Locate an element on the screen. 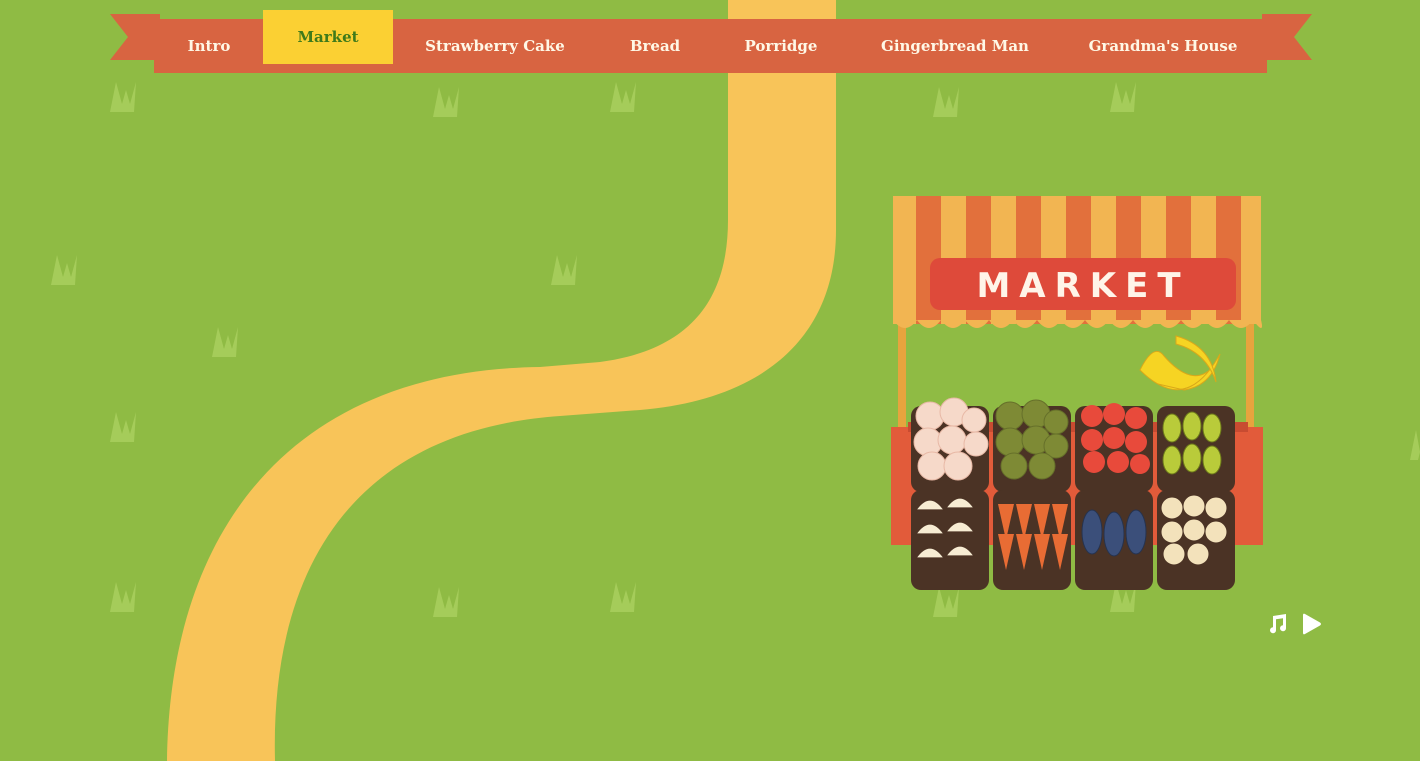 This screenshot has width=1420, height=761. play-icon is located at coordinates (1311, 626).